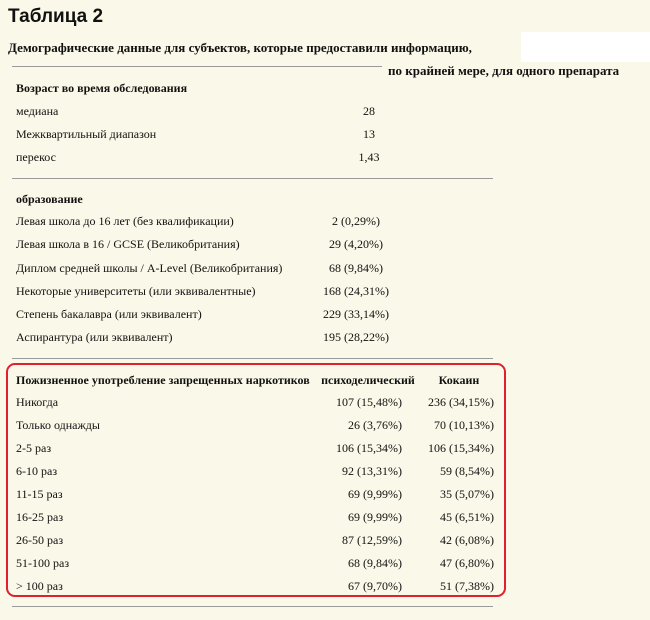 The height and width of the screenshot is (620, 650). What do you see at coordinates (356, 244) in the screenshot?
I see `row-value: 29 (4,20%)` at bounding box center [356, 244].